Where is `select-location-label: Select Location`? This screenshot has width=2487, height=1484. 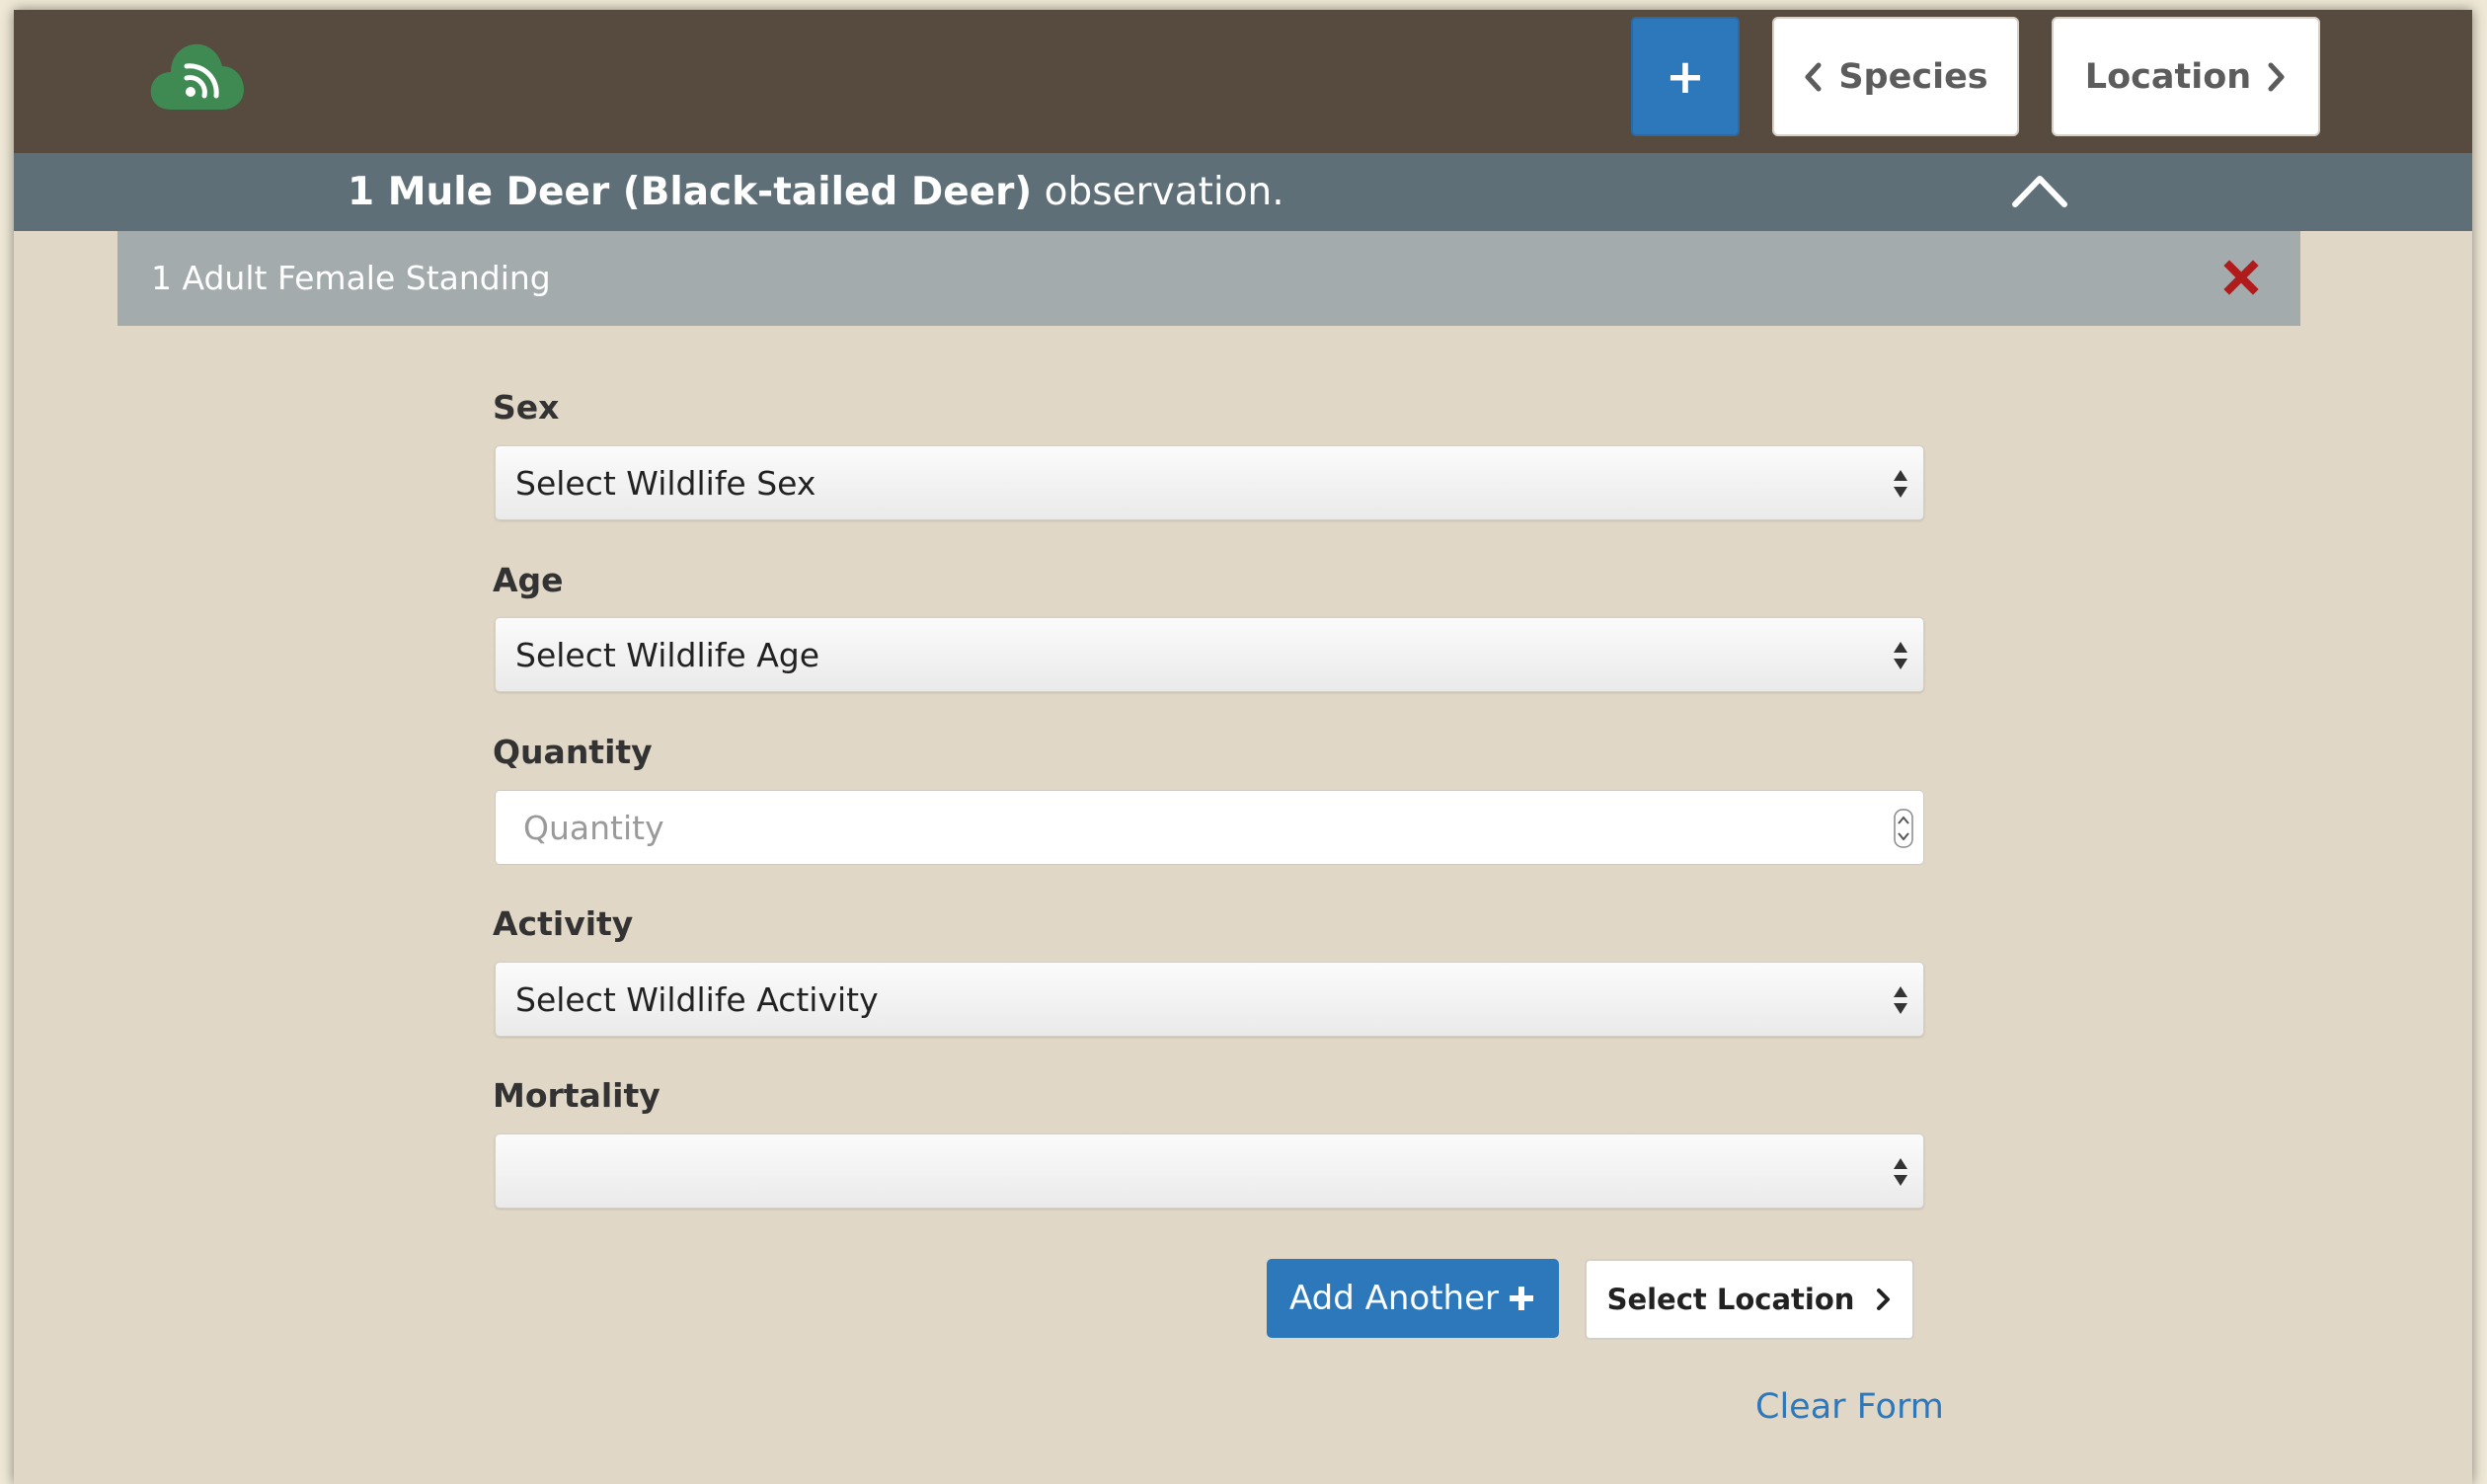 select-location-label: Select Location is located at coordinates (1730, 1299).